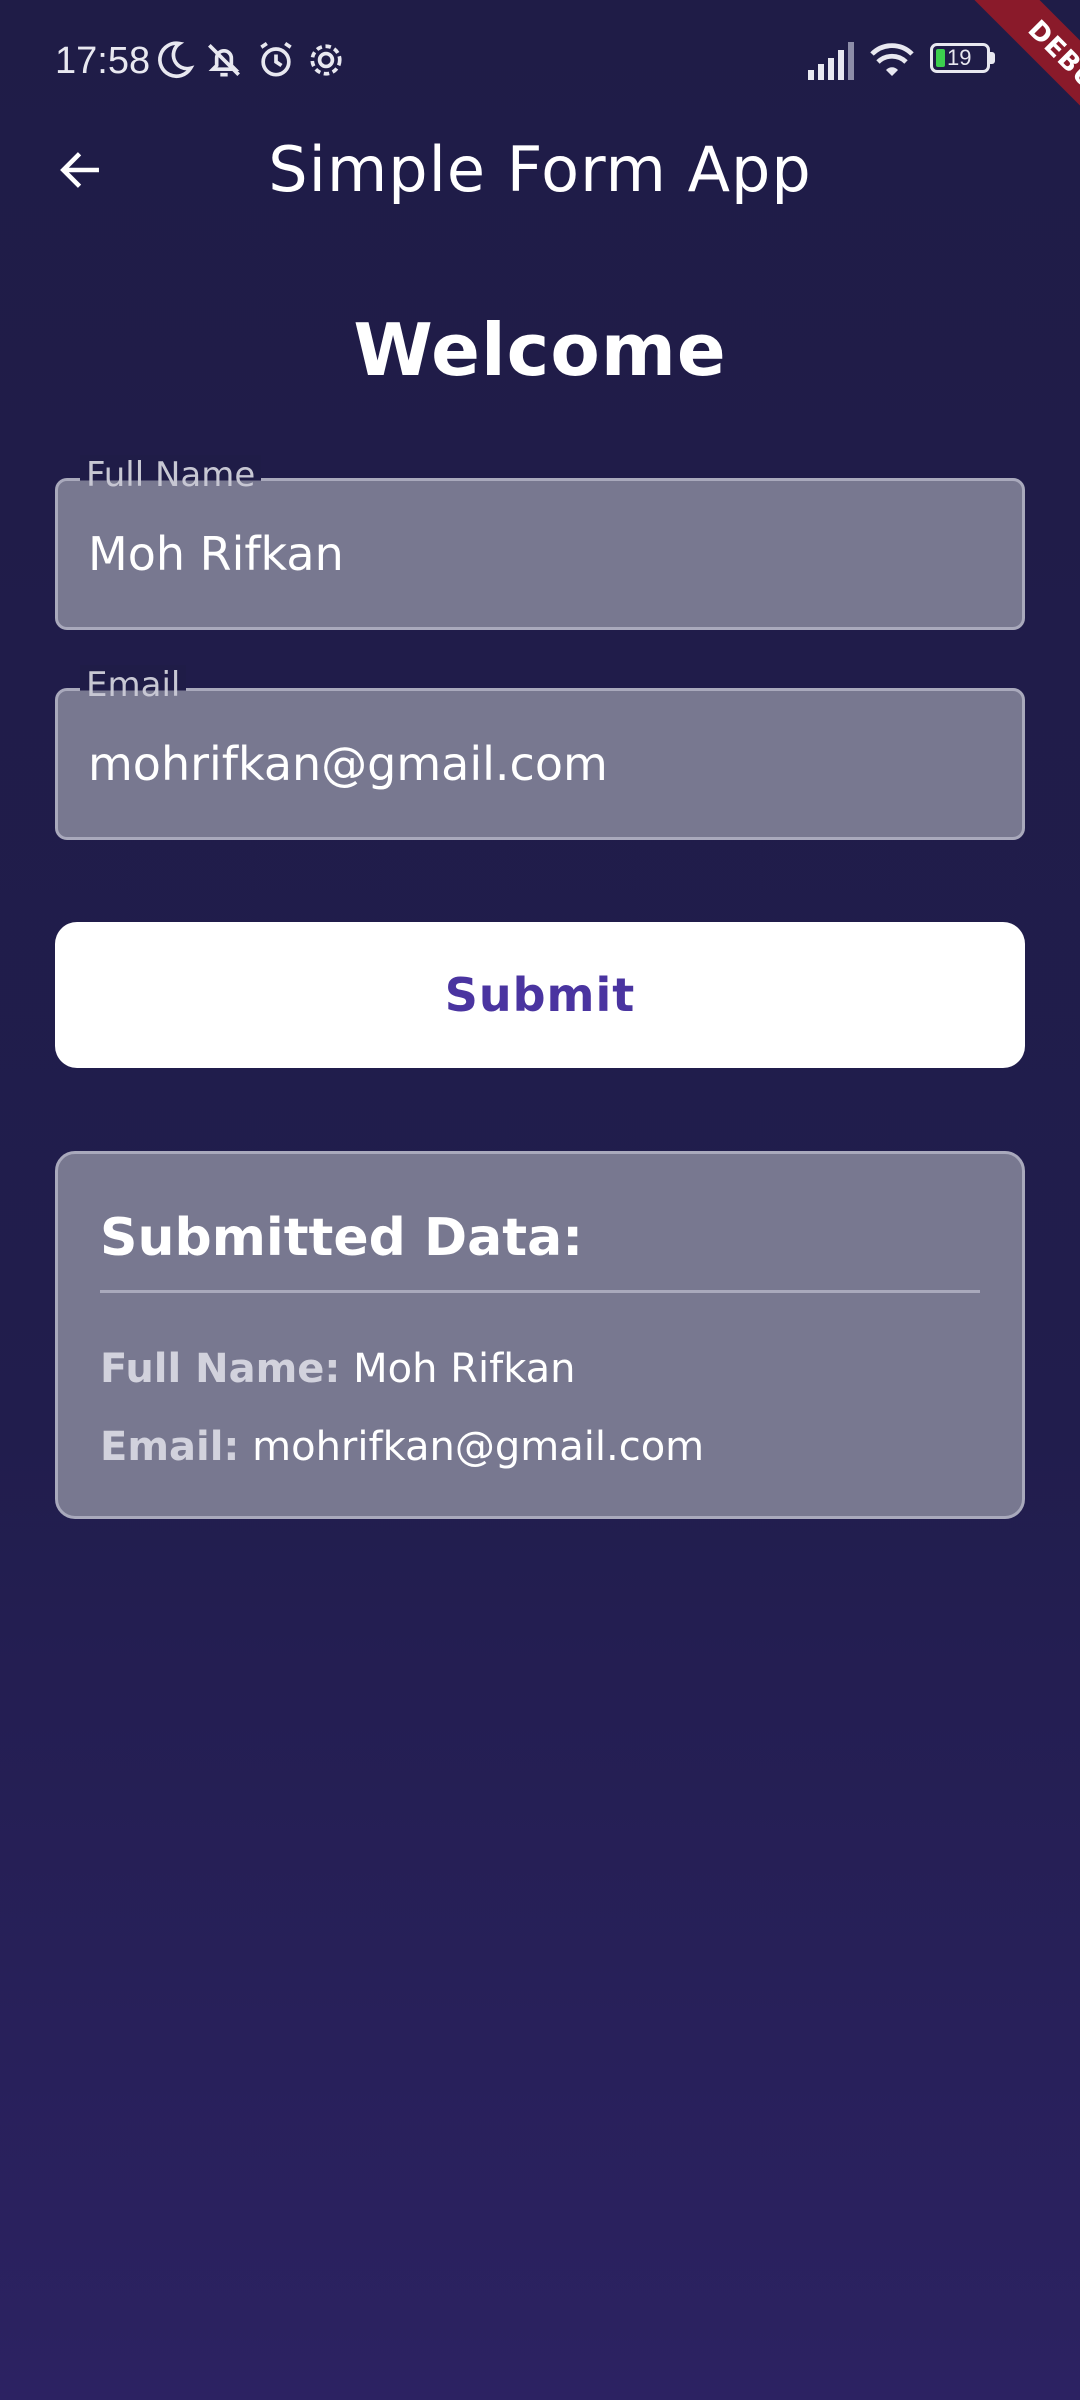 The height and width of the screenshot is (2400, 1080). I want to click on welcome-heading: Welcome, so click(540, 350).